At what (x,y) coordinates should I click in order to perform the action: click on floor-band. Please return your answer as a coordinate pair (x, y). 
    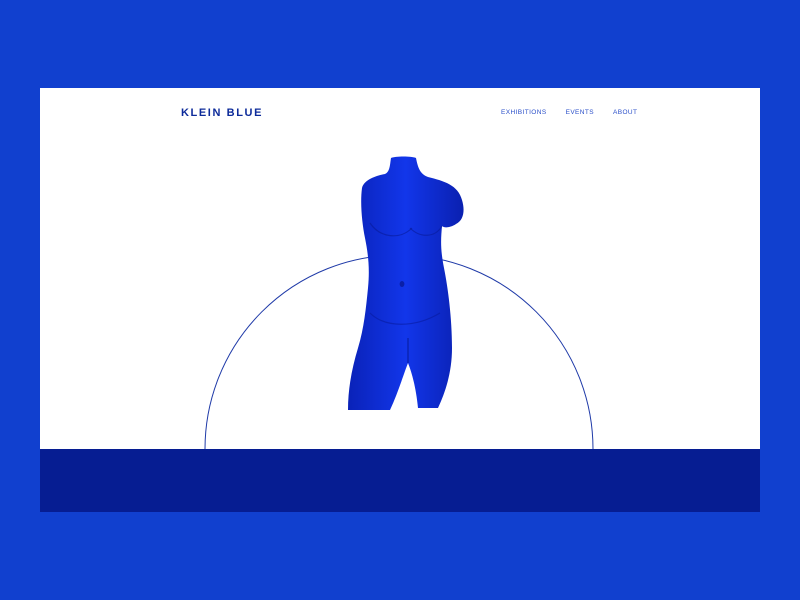
    Looking at the image, I should click on (400, 480).